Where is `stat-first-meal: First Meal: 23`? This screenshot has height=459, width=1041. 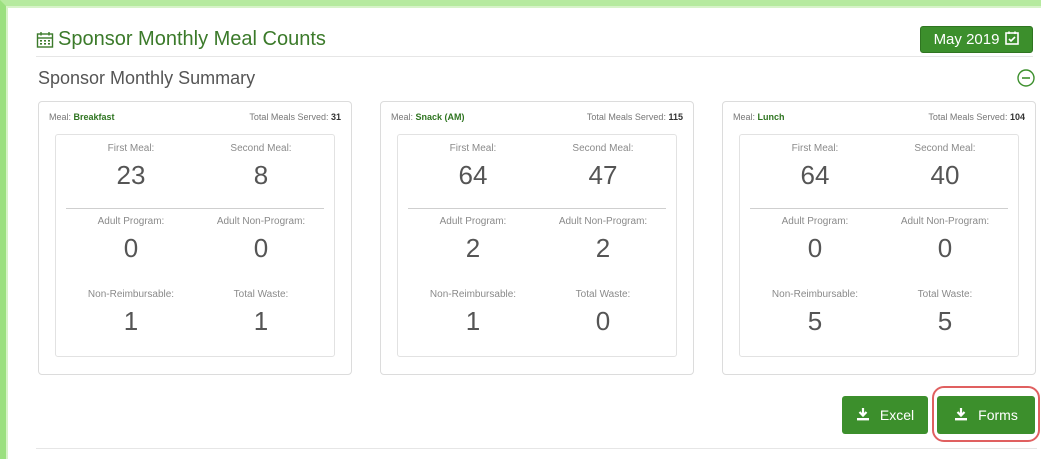 stat-first-meal: First Meal: 23 is located at coordinates (131, 167).